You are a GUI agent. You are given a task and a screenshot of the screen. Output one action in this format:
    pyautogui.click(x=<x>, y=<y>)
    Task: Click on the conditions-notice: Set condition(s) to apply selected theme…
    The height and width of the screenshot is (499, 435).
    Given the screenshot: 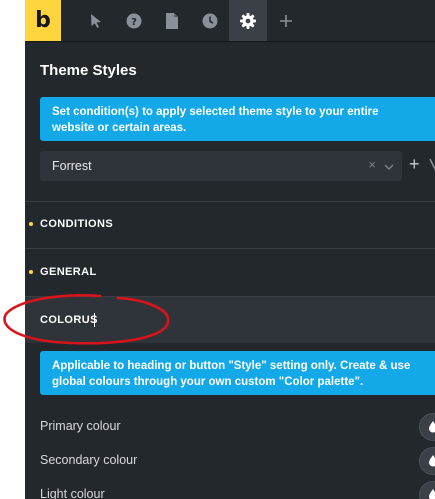 What is the action you would take?
    pyautogui.click(x=237, y=119)
    